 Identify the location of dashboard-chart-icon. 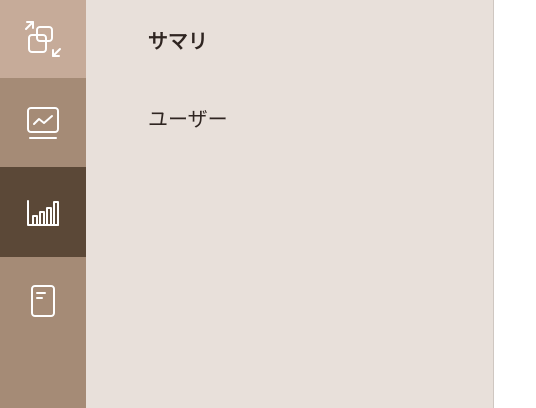
(43, 123).